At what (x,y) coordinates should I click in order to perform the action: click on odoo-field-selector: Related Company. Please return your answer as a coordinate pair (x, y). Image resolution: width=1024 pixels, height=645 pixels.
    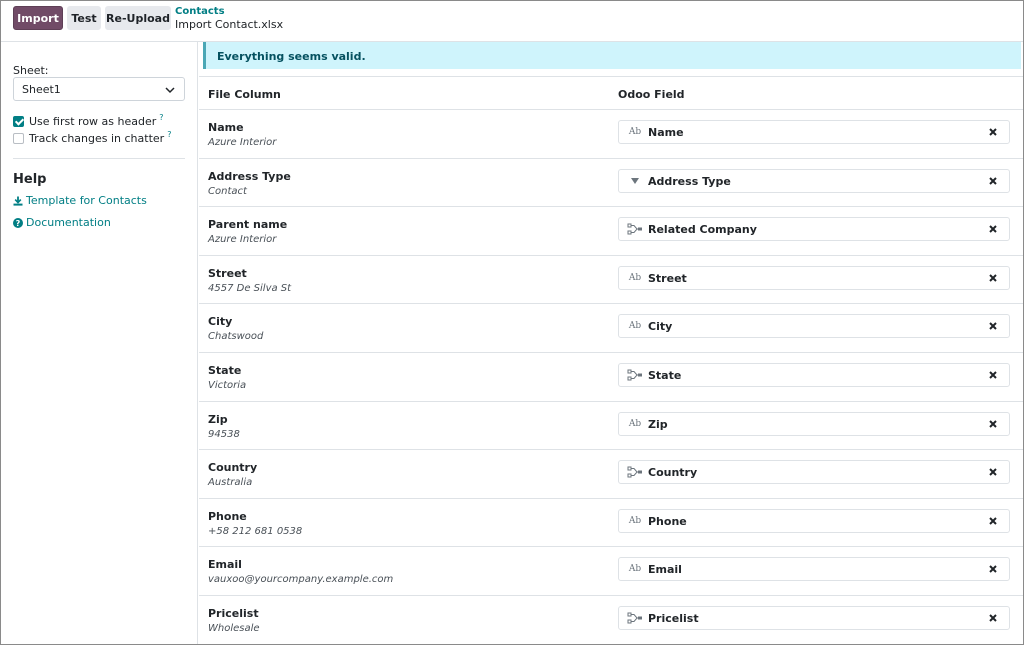
    Looking at the image, I should click on (814, 229).